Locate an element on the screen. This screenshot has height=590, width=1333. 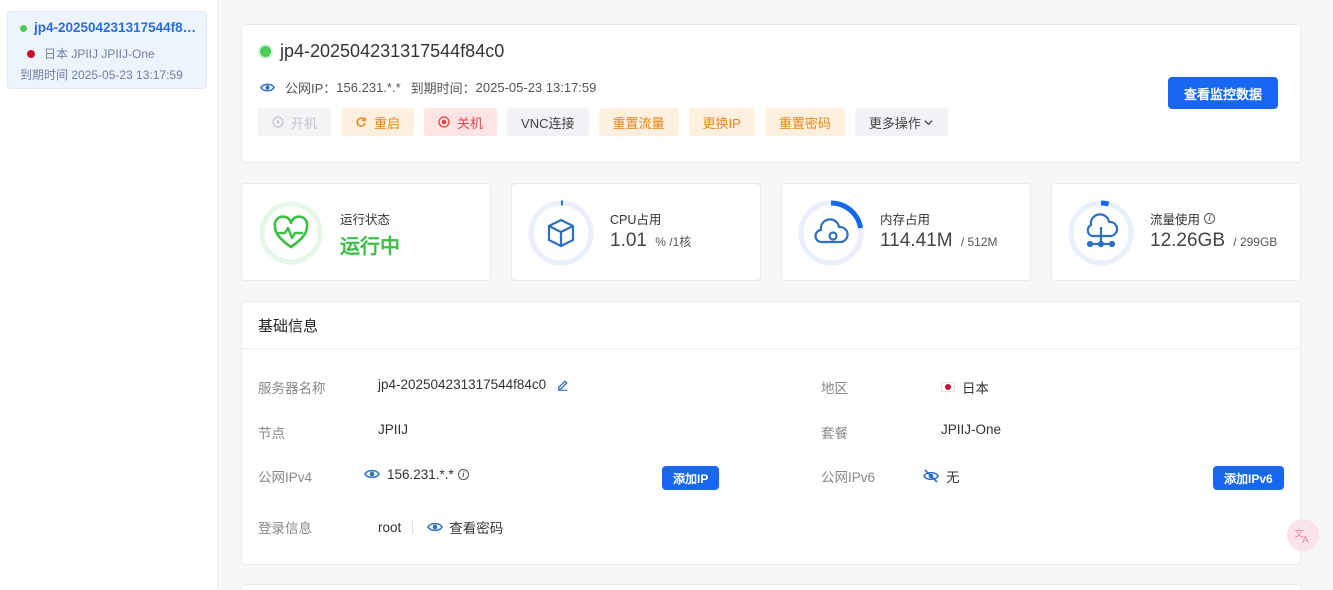
heart-pulse-icon is located at coordinates (291, 233).